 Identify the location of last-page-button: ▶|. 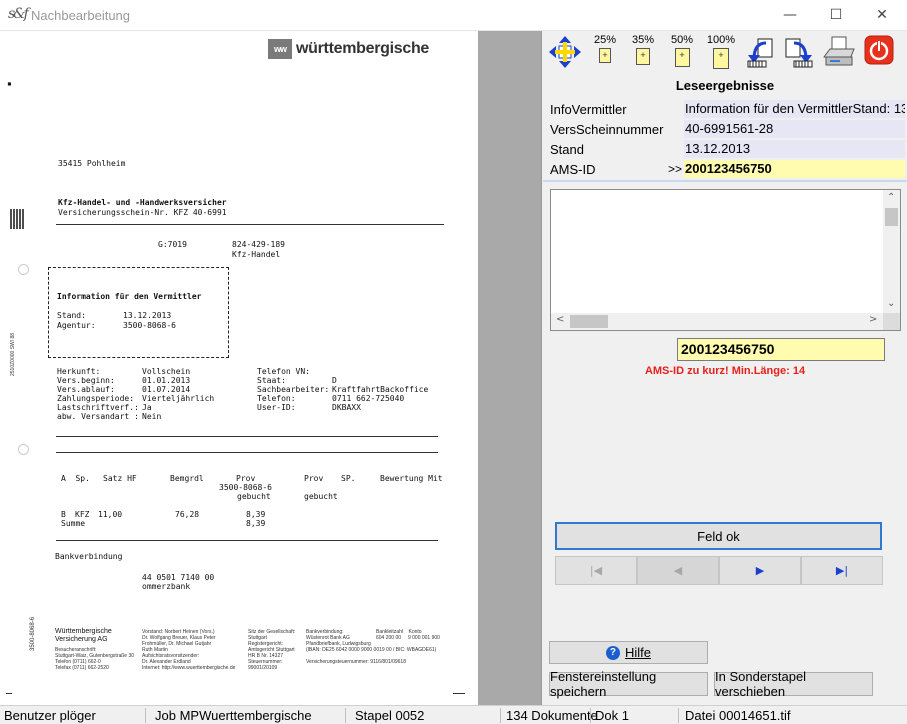
(842, 570).